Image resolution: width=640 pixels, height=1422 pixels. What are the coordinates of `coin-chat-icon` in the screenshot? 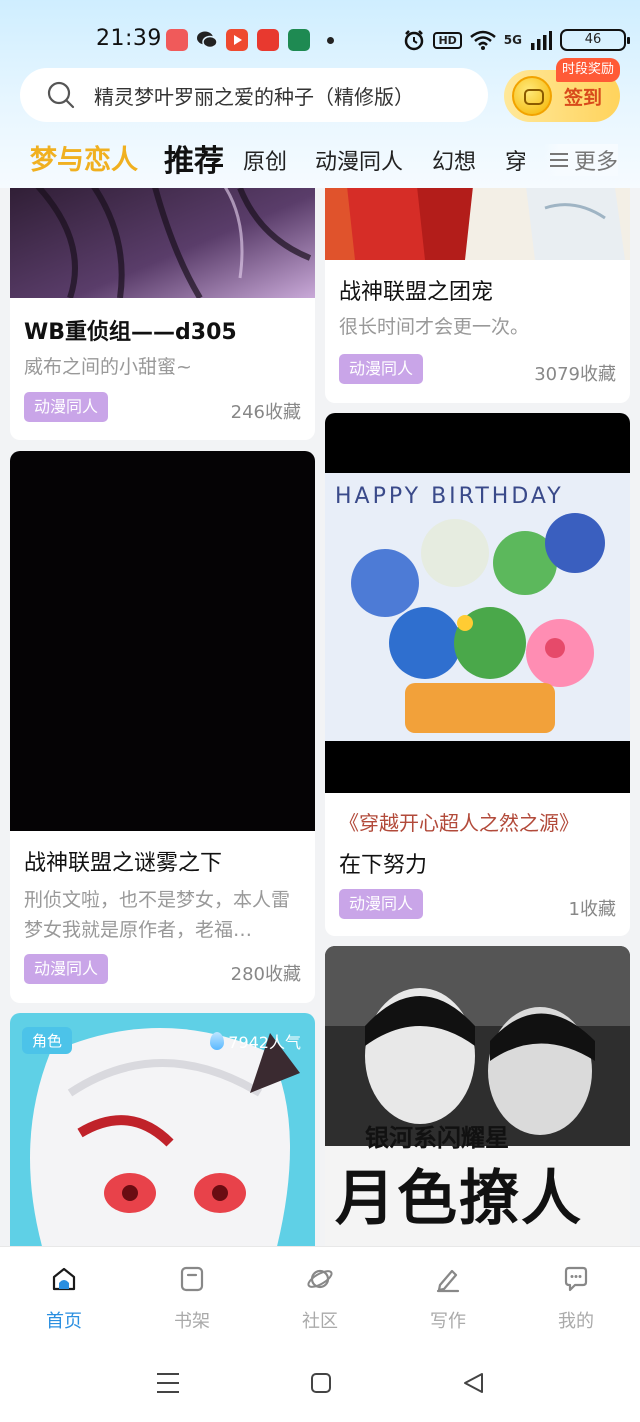 It's located at (532, 96).